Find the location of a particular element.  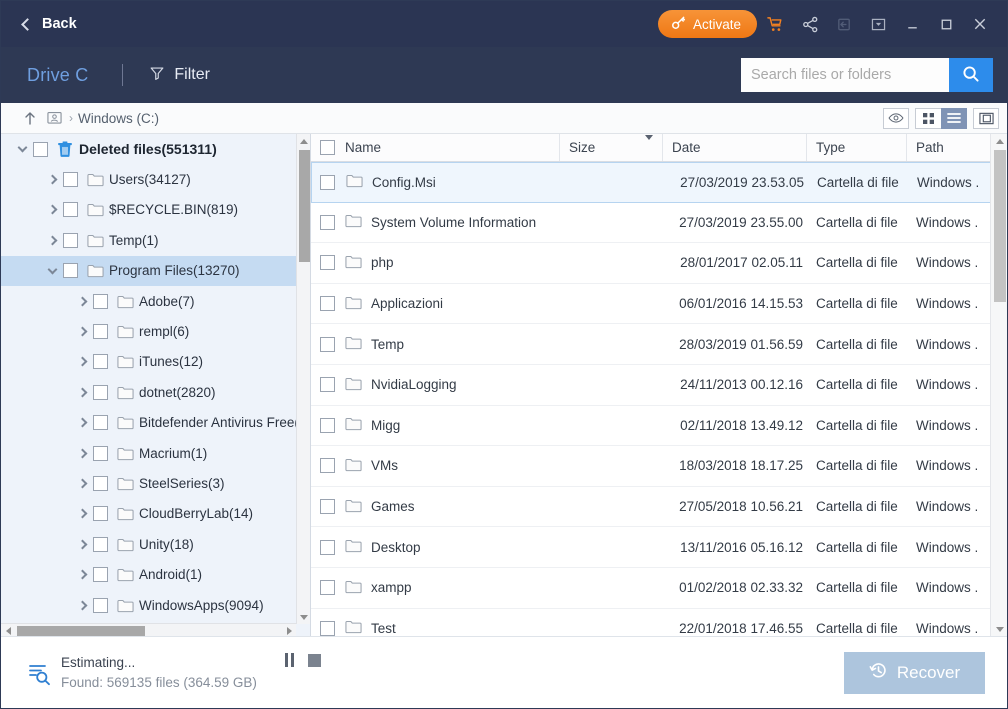

scroll-down-arrow-icon is located at coordinates (303, 617).